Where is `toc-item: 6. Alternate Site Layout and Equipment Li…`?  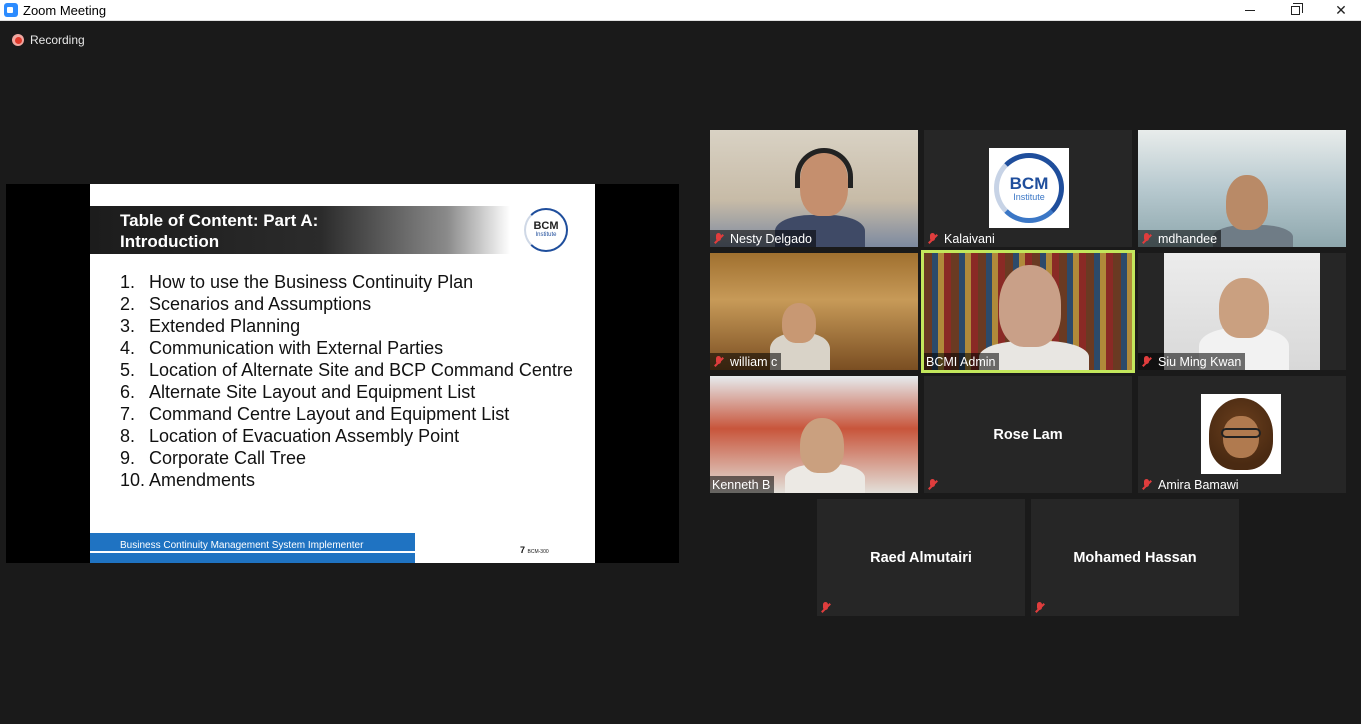 toc-item: 6. Alternate Site Layout and Equipment Li… is located at coordinates (350, 393).